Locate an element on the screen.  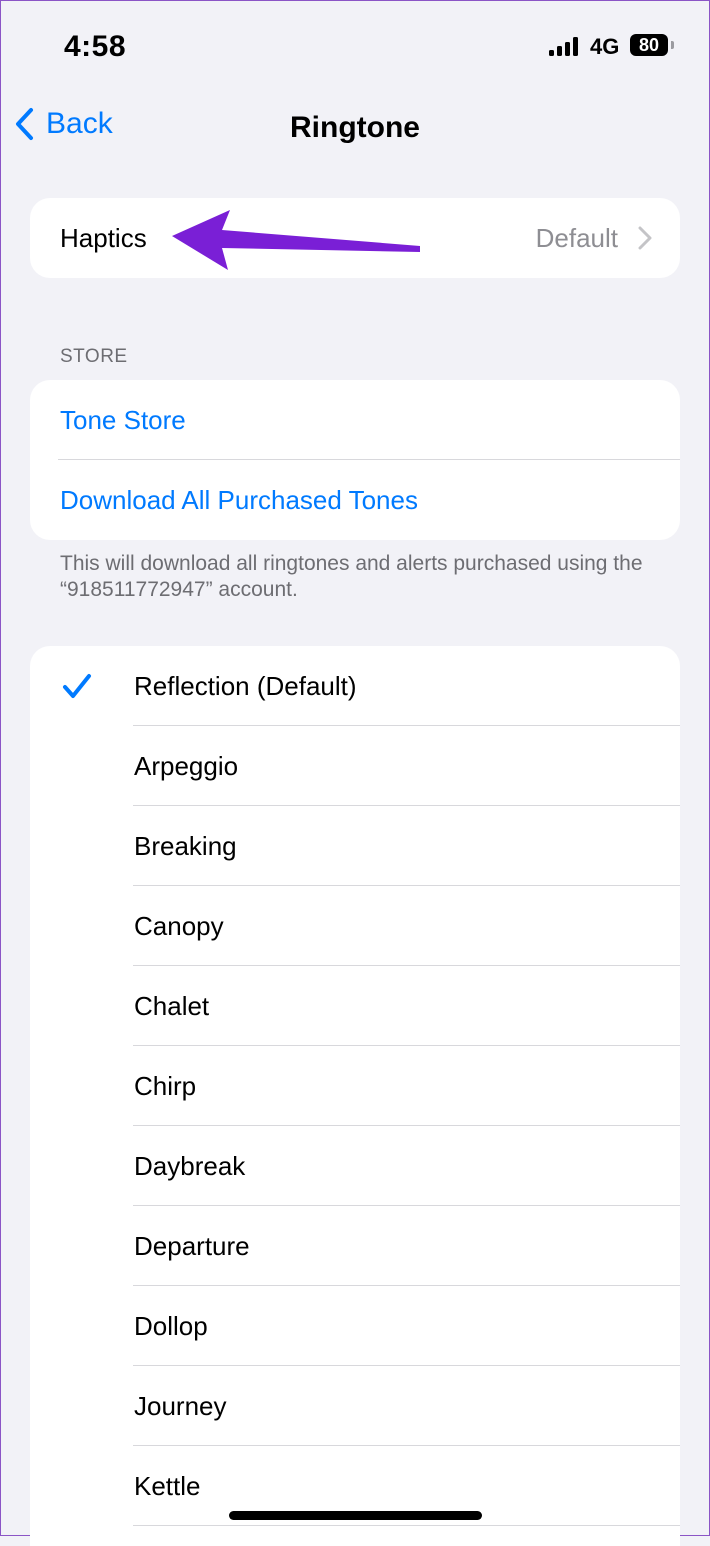
store-card: Tone Store Download All Purchased Tones is located at coordinates (355, 460).